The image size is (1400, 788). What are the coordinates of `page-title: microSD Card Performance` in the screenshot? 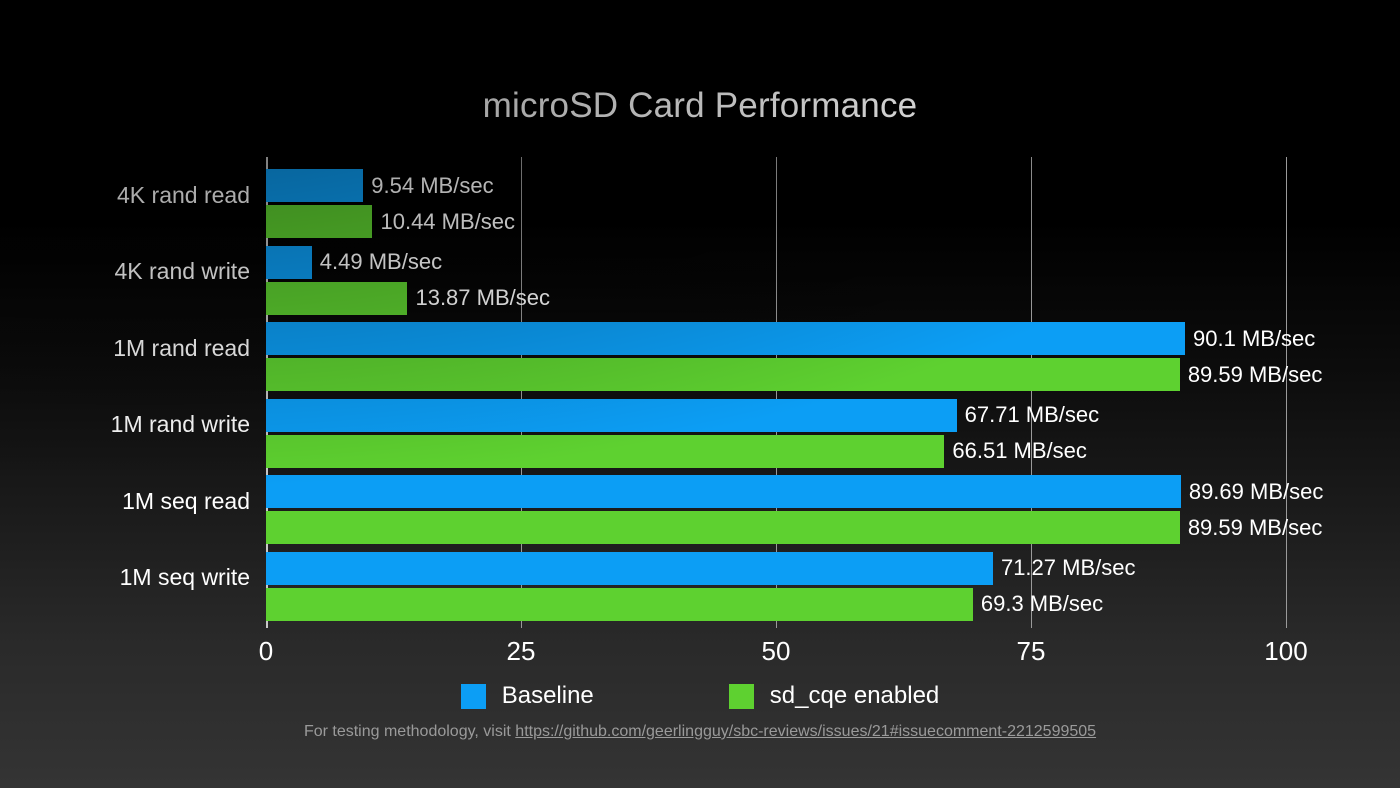 It's located at (700, 105).